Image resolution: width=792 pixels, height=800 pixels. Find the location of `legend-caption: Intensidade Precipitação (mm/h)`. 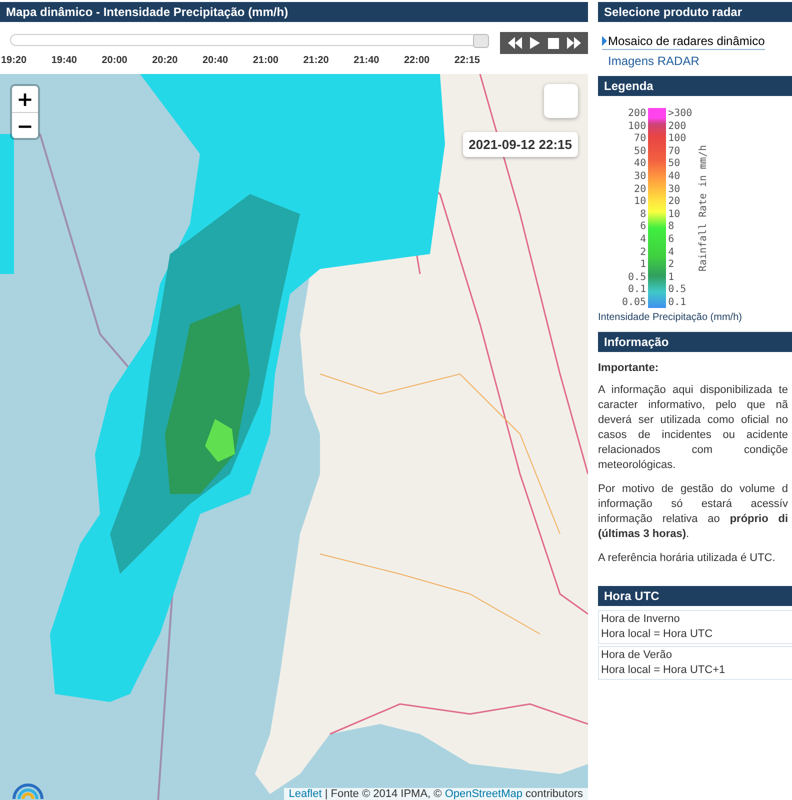

legend-caption: Intensidade Precipitação (mm/h) is located at coordinates (670, 317).